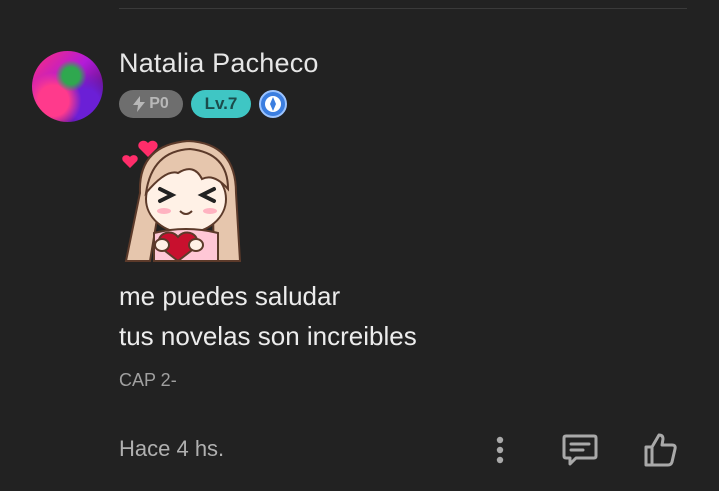 The height and width of the screenshot is (491, 719). Describe the element at coordinates (273, 104) in the screenshot. I see `rank-badge-icon` at that location.